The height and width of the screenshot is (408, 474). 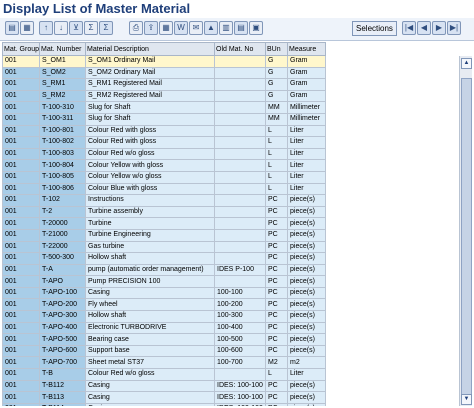 I want to click on table-cell: 100-200, so click(x=240, y=305).